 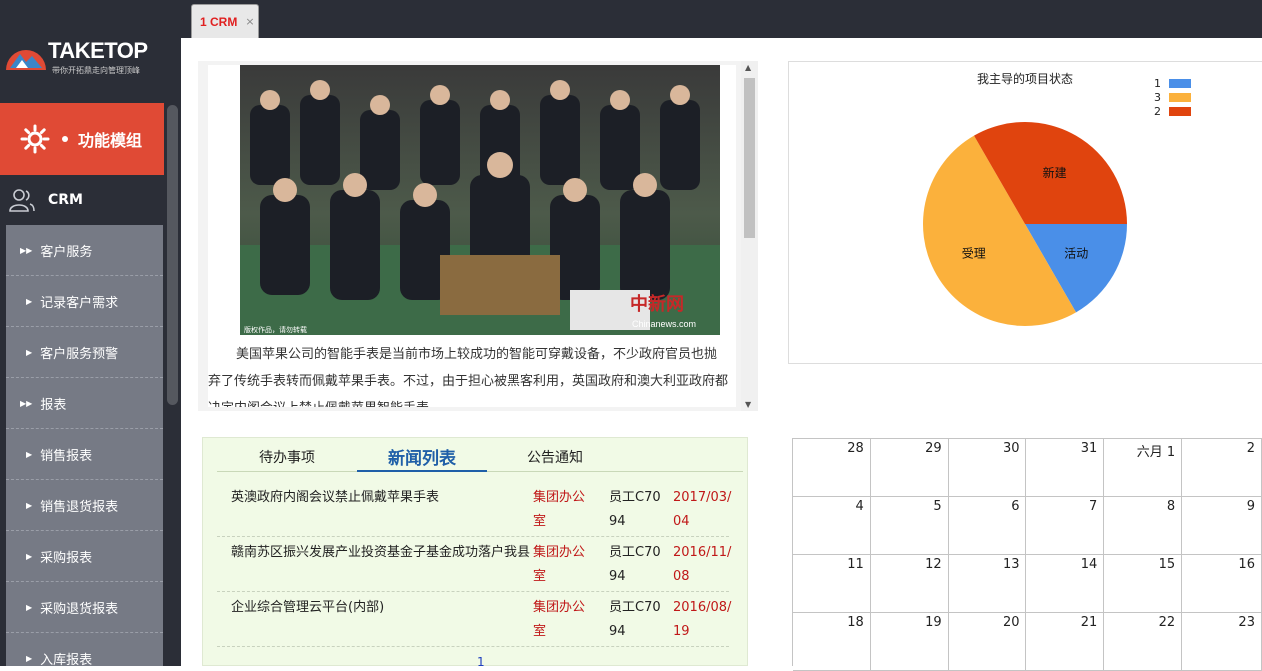 What do you see at coordinates (909, 468) in the screenshot?
I see `calendar-day: 29` at bounding box center [909, 468].